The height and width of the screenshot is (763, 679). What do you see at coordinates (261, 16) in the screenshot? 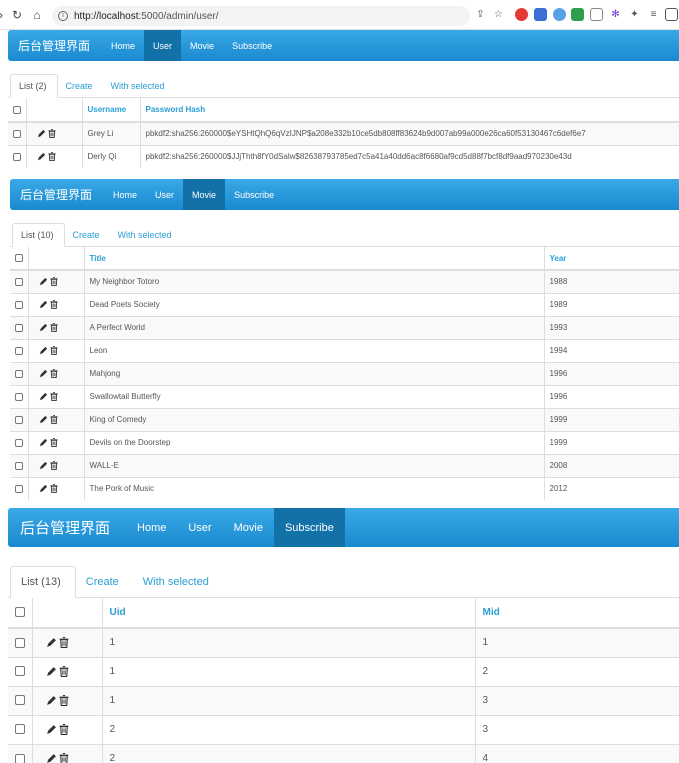
I see `address-bar: i http://localhost:5000/admin/user/` at bounding box center [261, 16].